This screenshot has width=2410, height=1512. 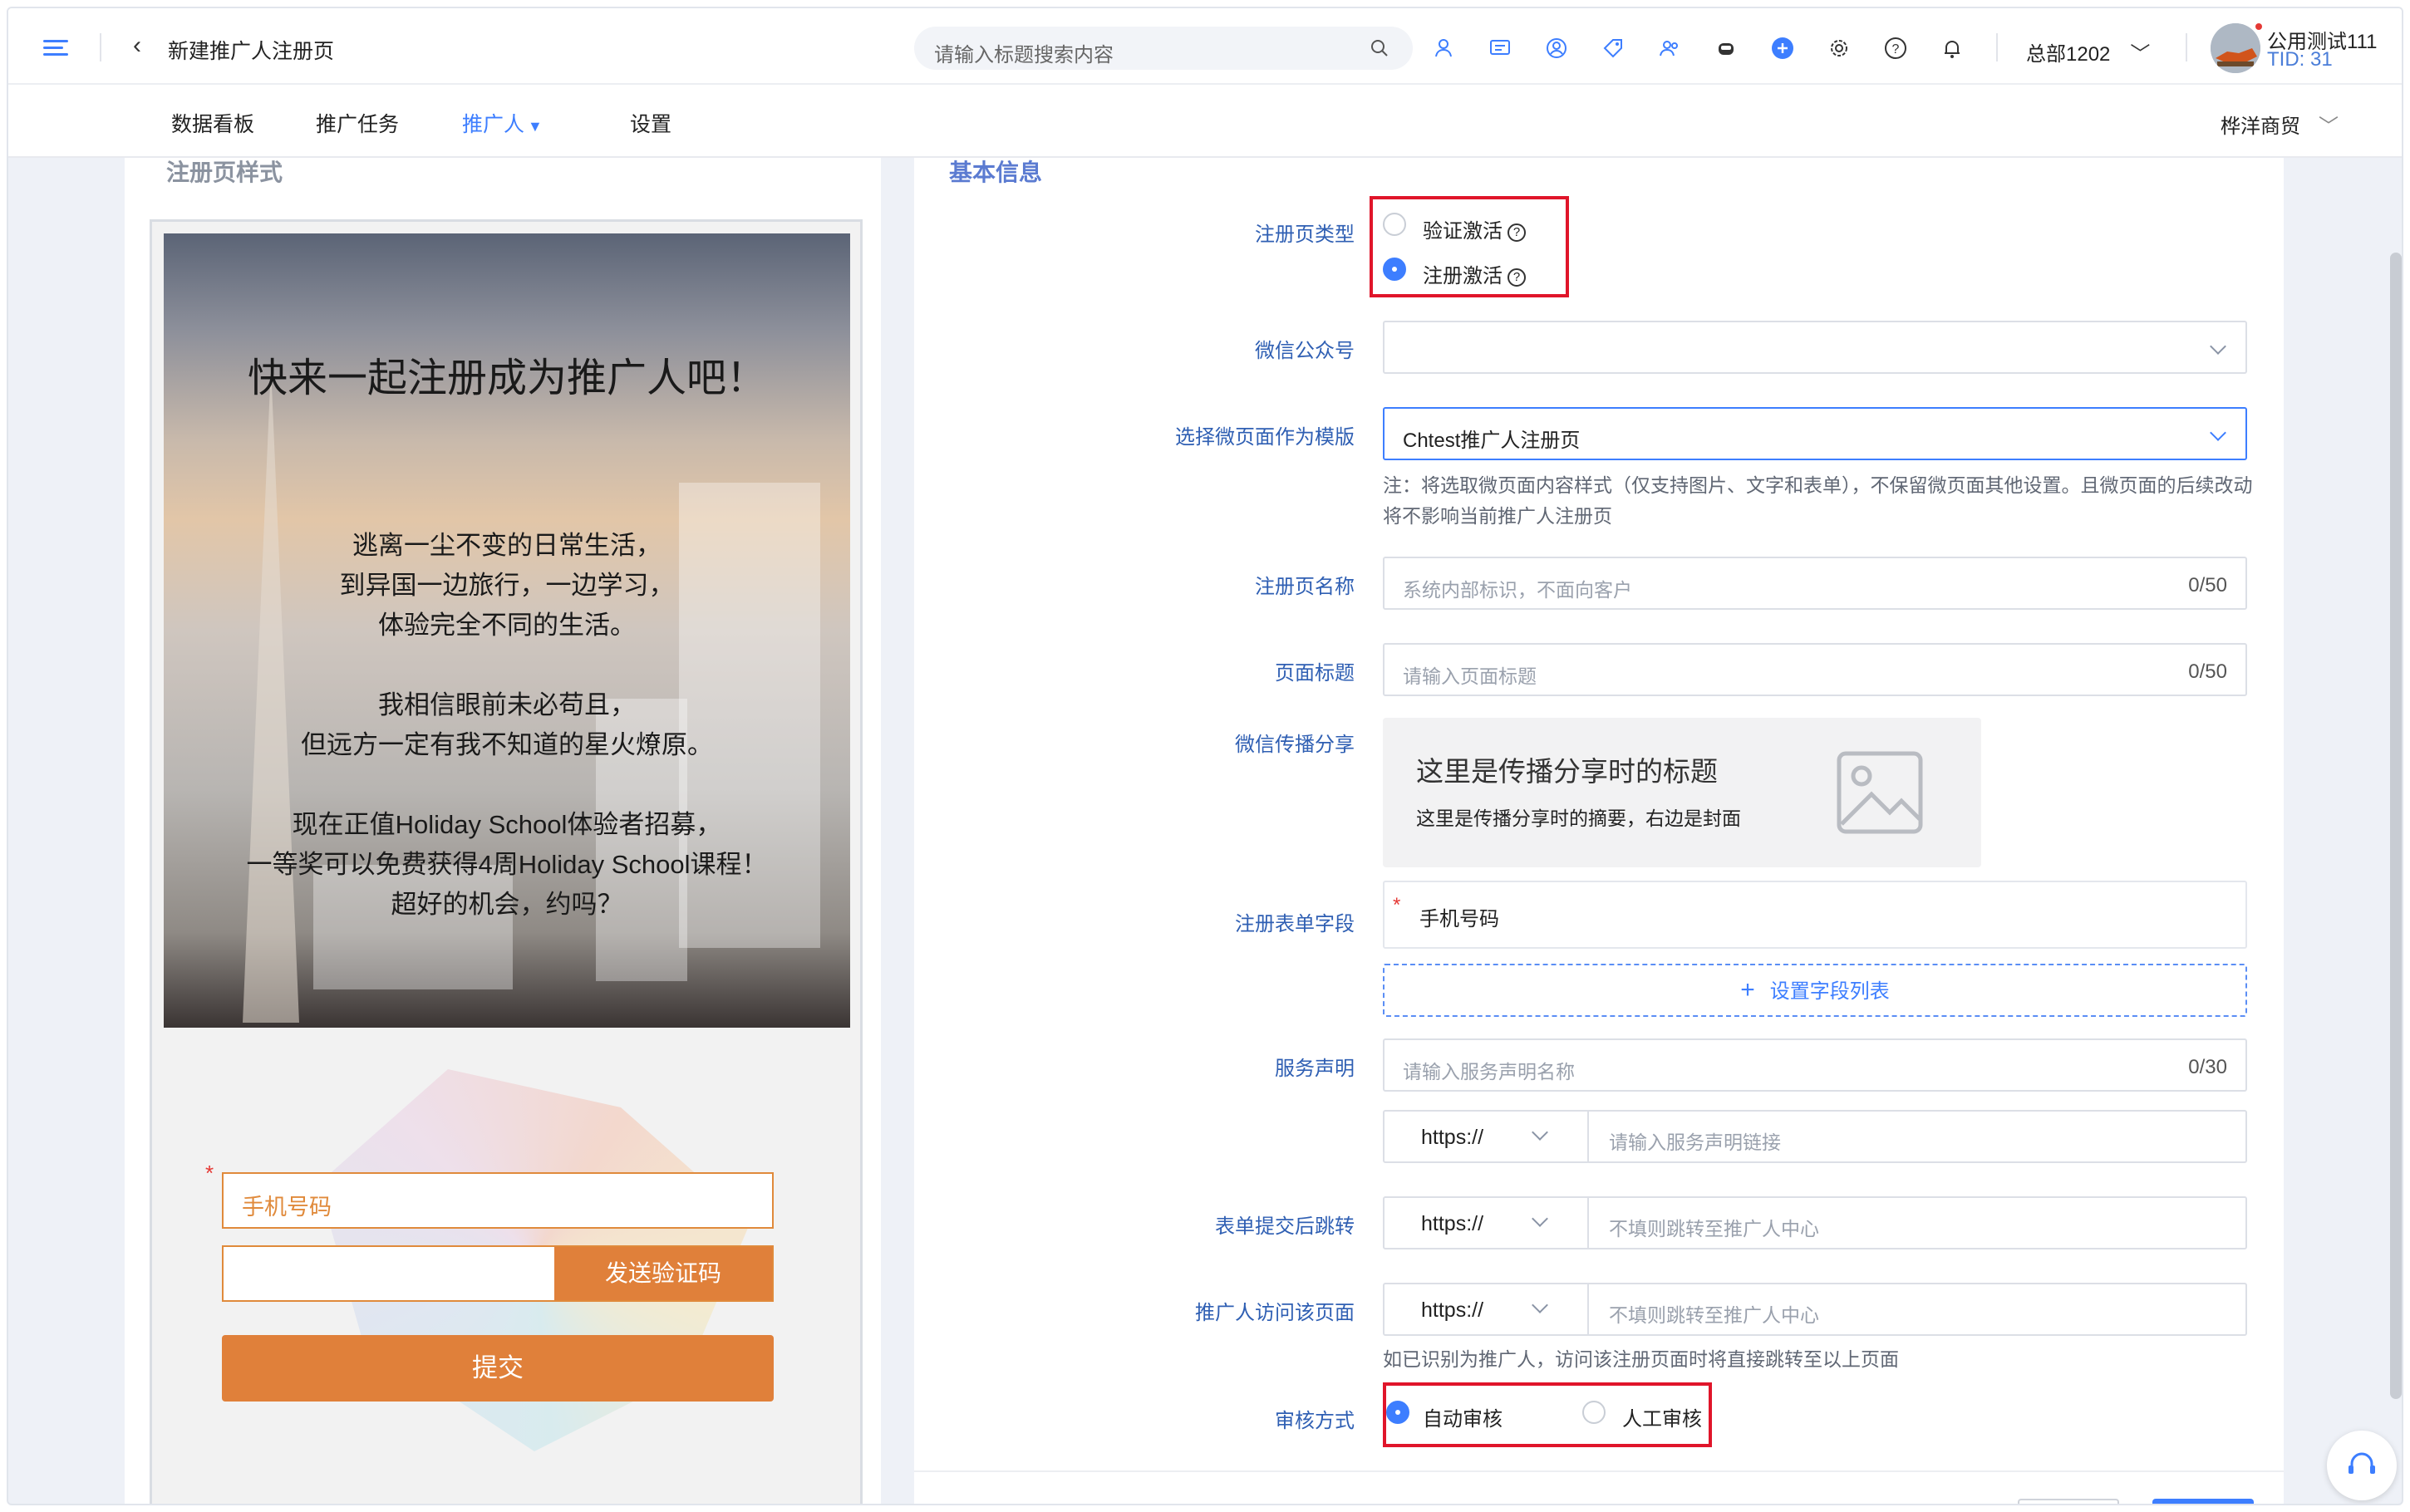 What do you see at coordinates (1500, 49) in the screenshot?
I see `message-icon` at bounding box center [1500, 49].